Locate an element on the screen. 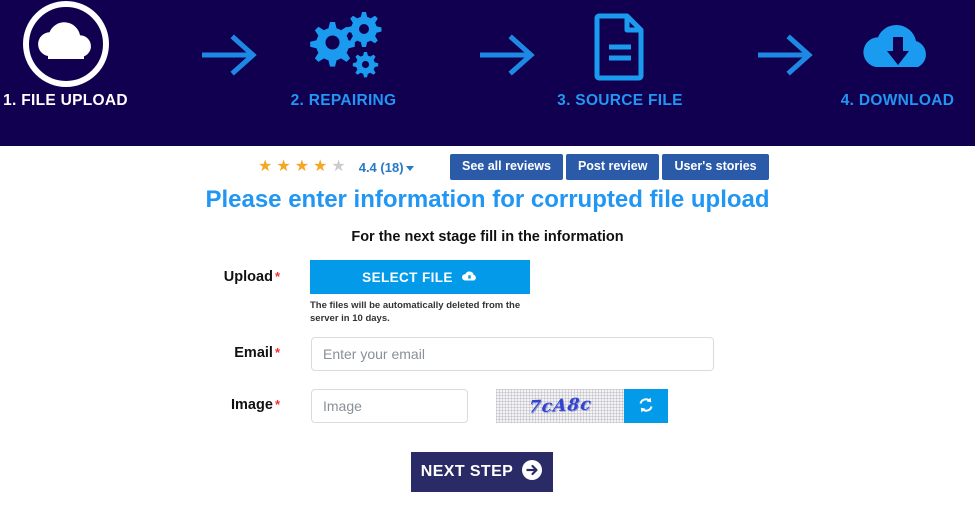 Image resolution: width=975 pixels, height=505 pixels. star-icon-5: ★ is located at coordinates (338, 166).